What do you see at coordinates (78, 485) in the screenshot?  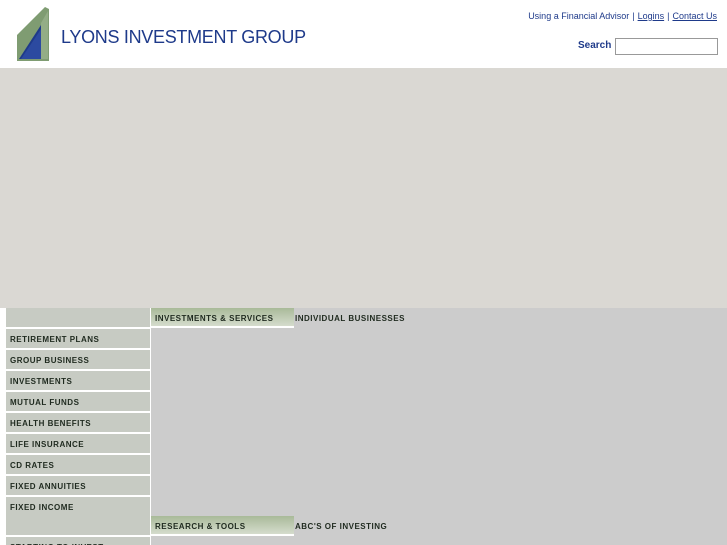 I see `nav-fixed-annuities: FIXED ANNUITIES` at bounding box center [78, 485].